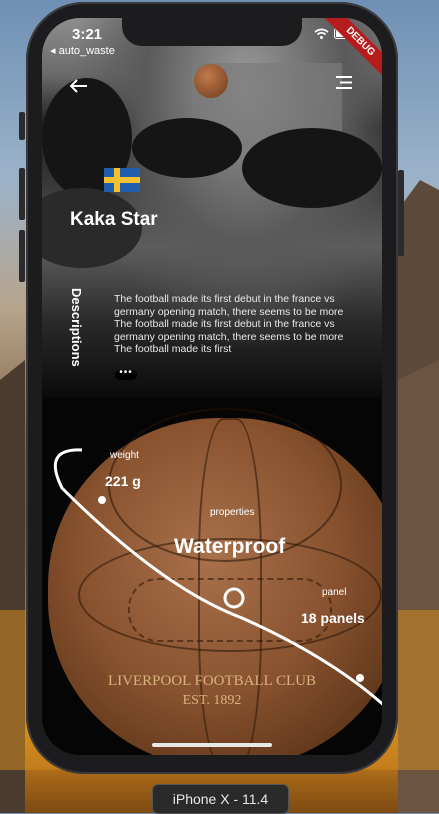 Image resolution: width=439 pixels, height=814 pixels. Describe the element at coordinates (78, 86) in the screenshot. I see `back-arrow-icon` at that location.